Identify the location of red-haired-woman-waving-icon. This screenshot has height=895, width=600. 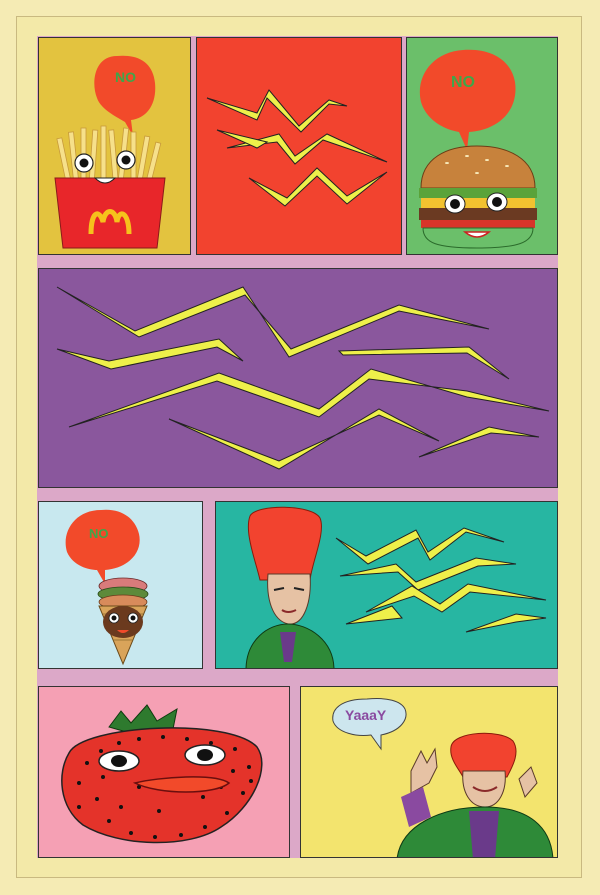
(443, 777).